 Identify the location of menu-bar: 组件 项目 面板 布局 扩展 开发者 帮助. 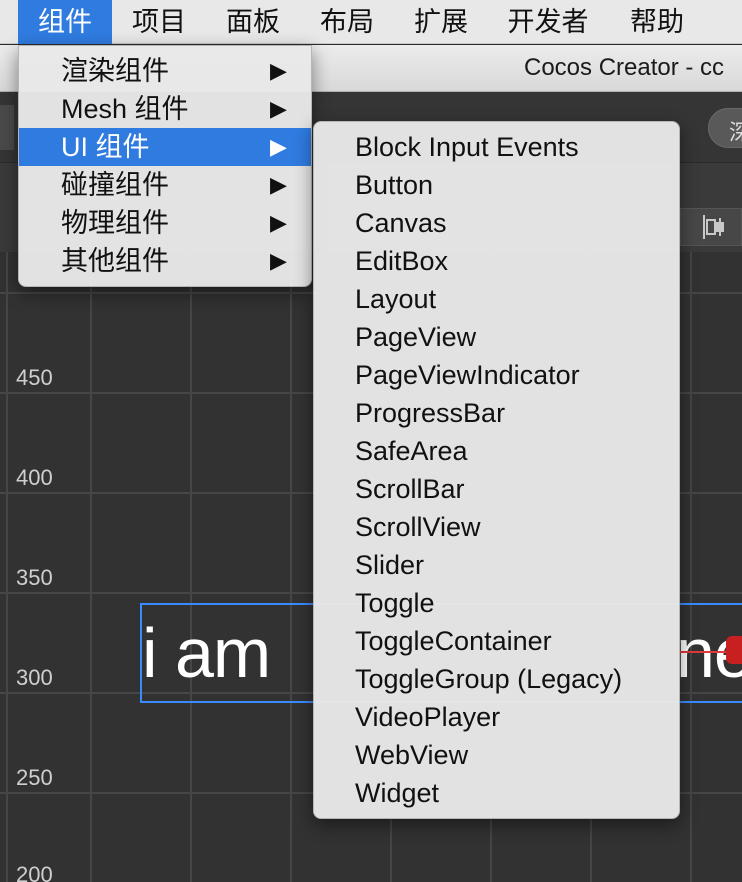
(371, 22).